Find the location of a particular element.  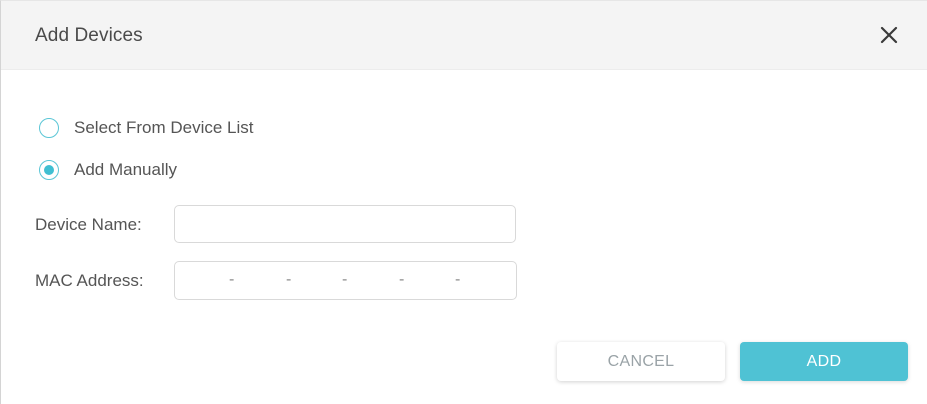

device-name-input is located at coordinates (345, 224).